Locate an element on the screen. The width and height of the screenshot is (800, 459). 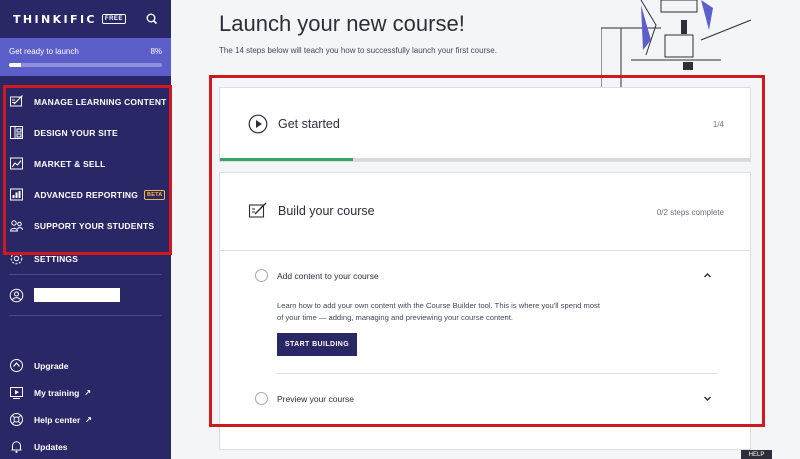
search-icon is located at coordinates (152, 19).